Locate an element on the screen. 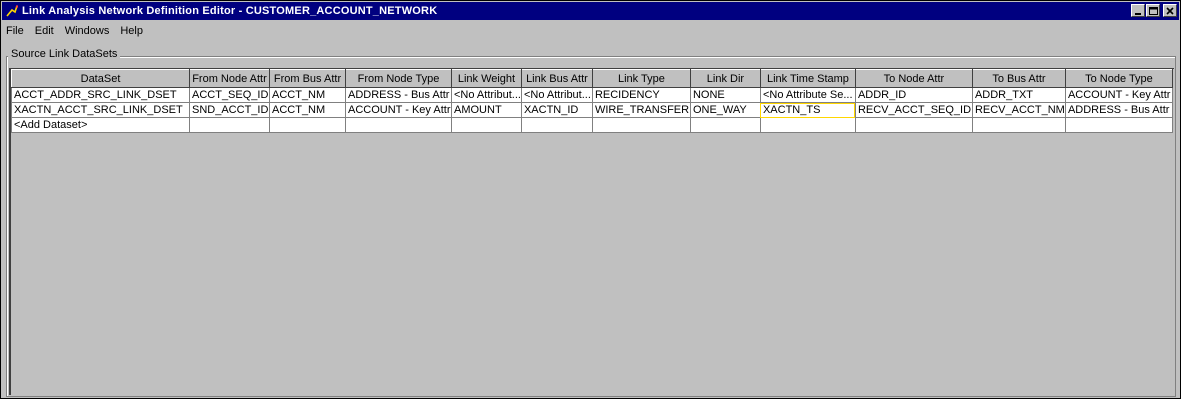  column-header-dataset: DataSet is located at coordinates (100, 78).